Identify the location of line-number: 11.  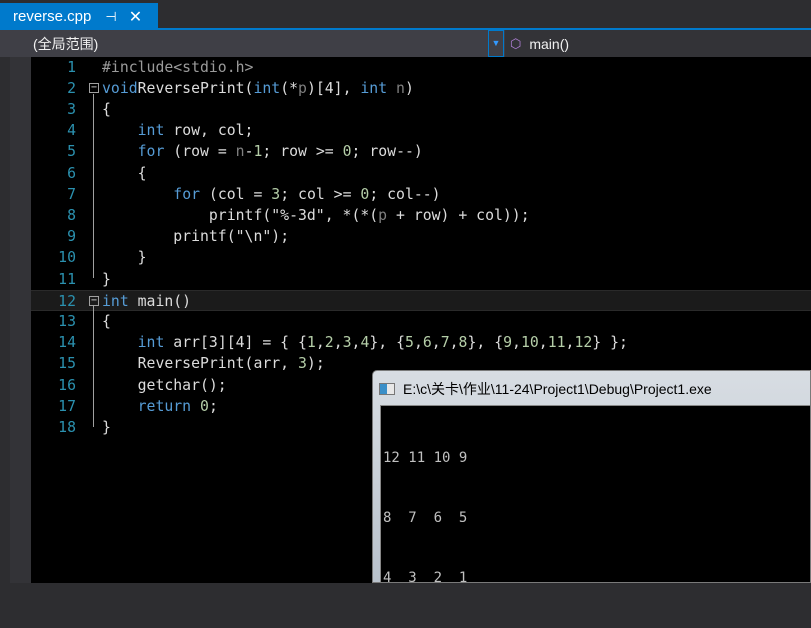
(67, 279).